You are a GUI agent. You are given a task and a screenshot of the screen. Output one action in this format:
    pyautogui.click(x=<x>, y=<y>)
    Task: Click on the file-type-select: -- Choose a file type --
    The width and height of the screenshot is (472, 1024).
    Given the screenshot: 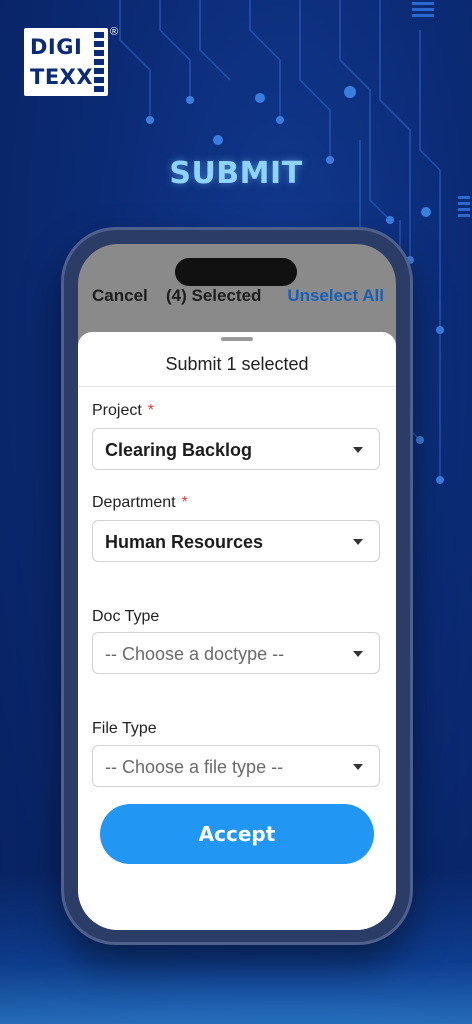 What is the action you would take?
    pyautogui.click(x=236, y=766)
    